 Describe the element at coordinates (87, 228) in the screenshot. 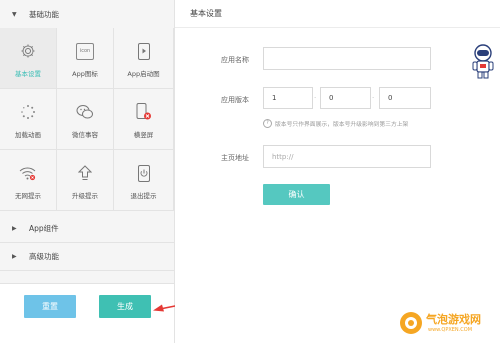

I see `section-components-header: ▶ App组件` at that location.